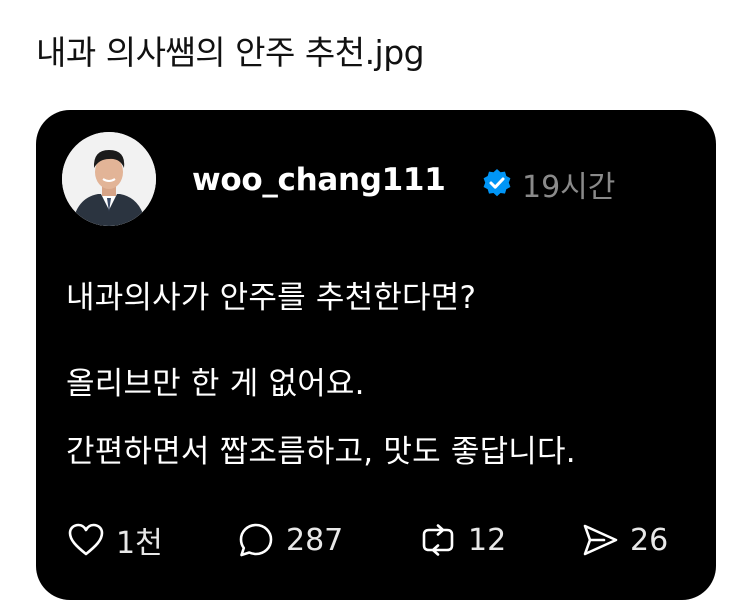  What do you see at coordinates (497, 183) in the screenshot?
I see `verified-badge-icon` at bounding box center [497, 183].